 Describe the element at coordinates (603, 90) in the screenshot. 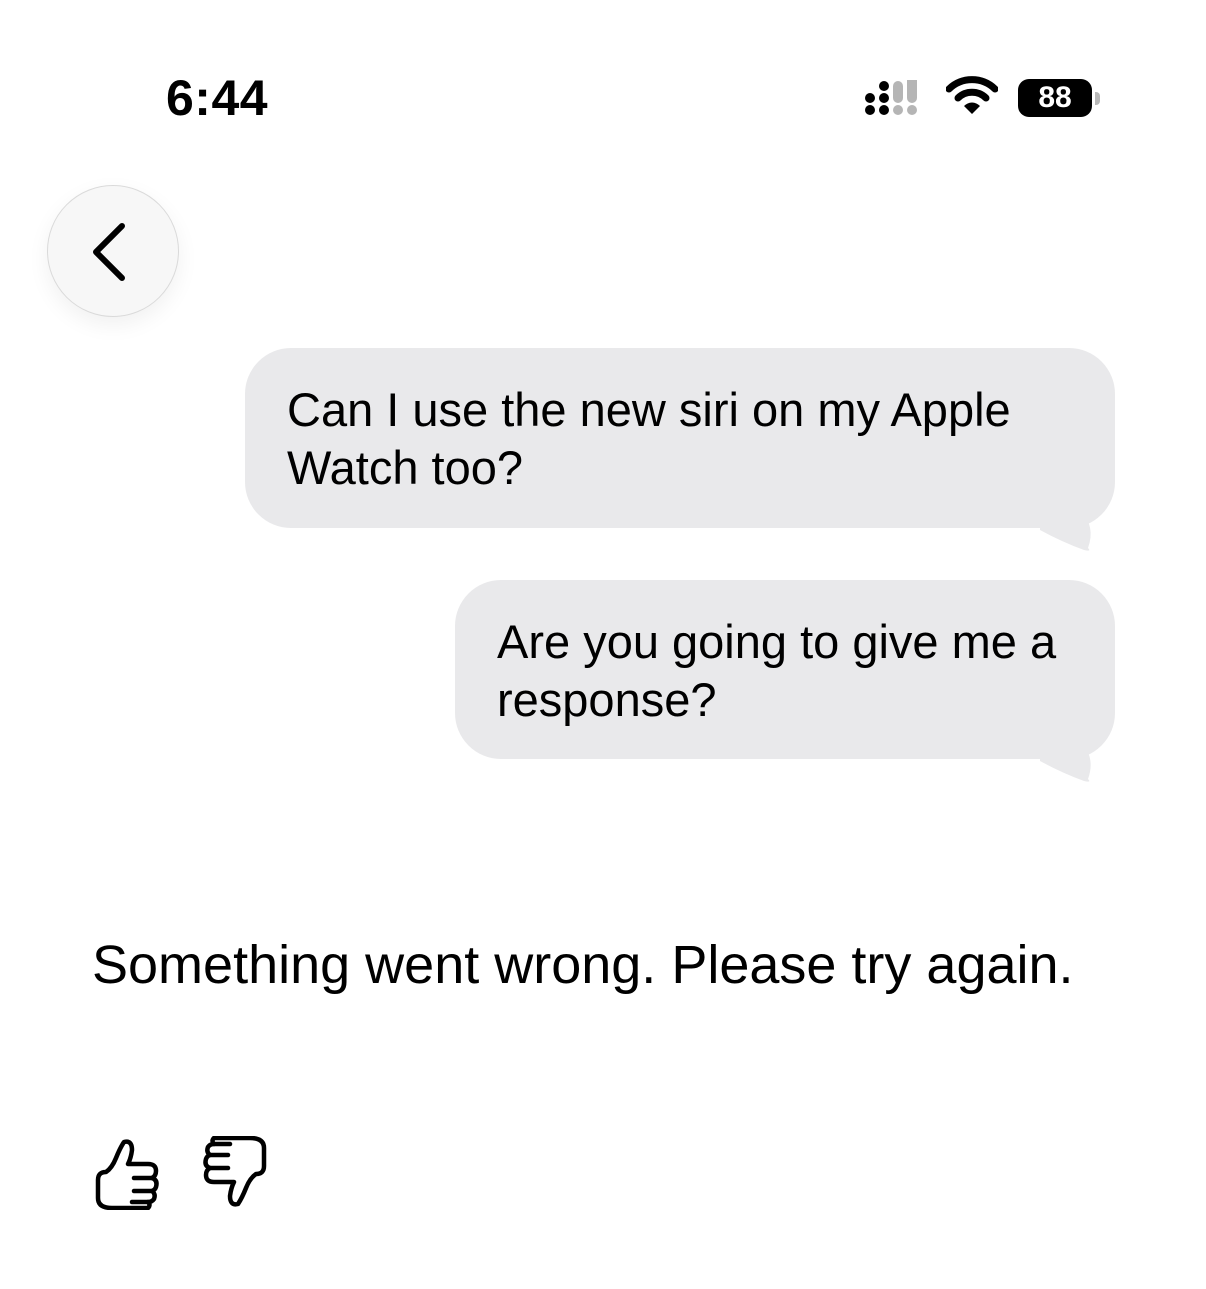

I see `status-bar: 6:44 88` at that location.